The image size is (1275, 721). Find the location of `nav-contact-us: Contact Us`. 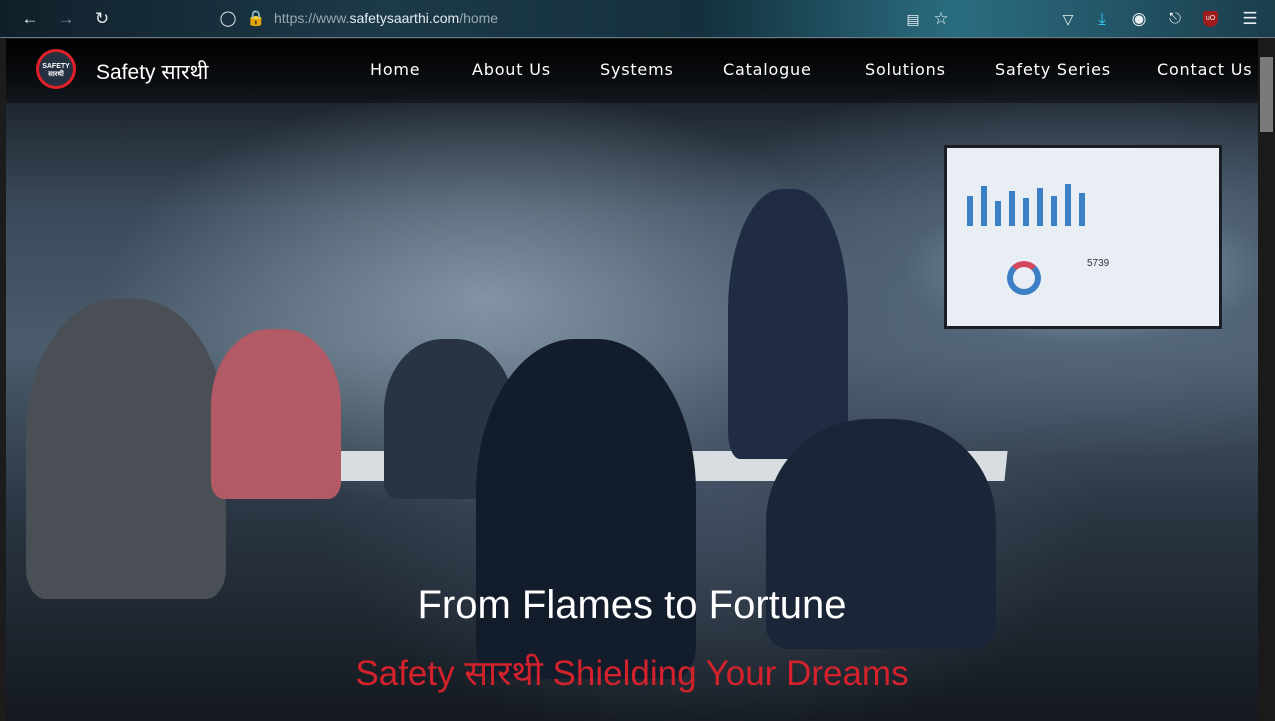

nav-contact-us: Contact Us is located at coordinates (1204, 69).